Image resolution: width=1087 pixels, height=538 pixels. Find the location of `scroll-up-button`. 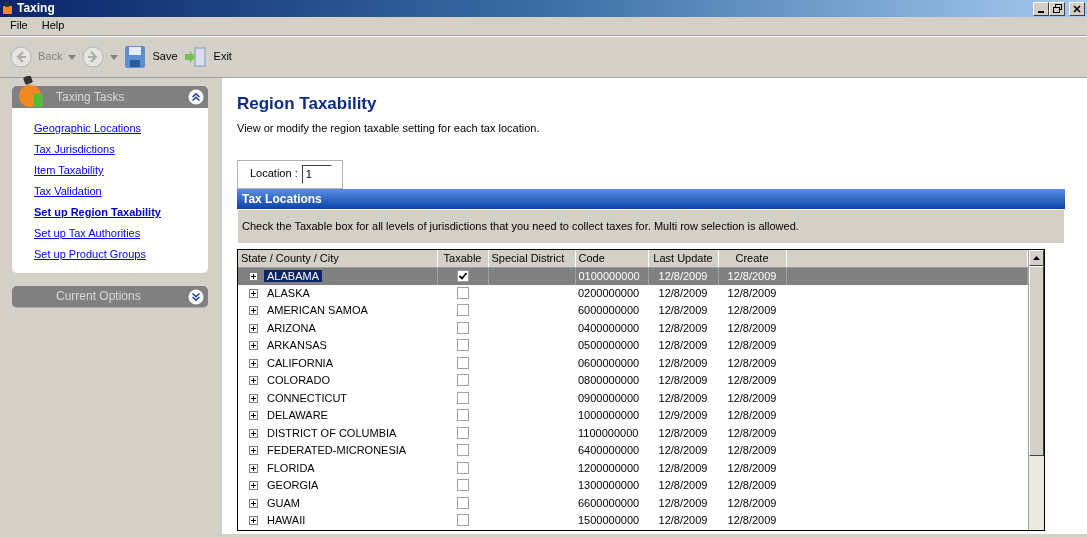

scroll-up-button is located at coordinates (1036, 258).